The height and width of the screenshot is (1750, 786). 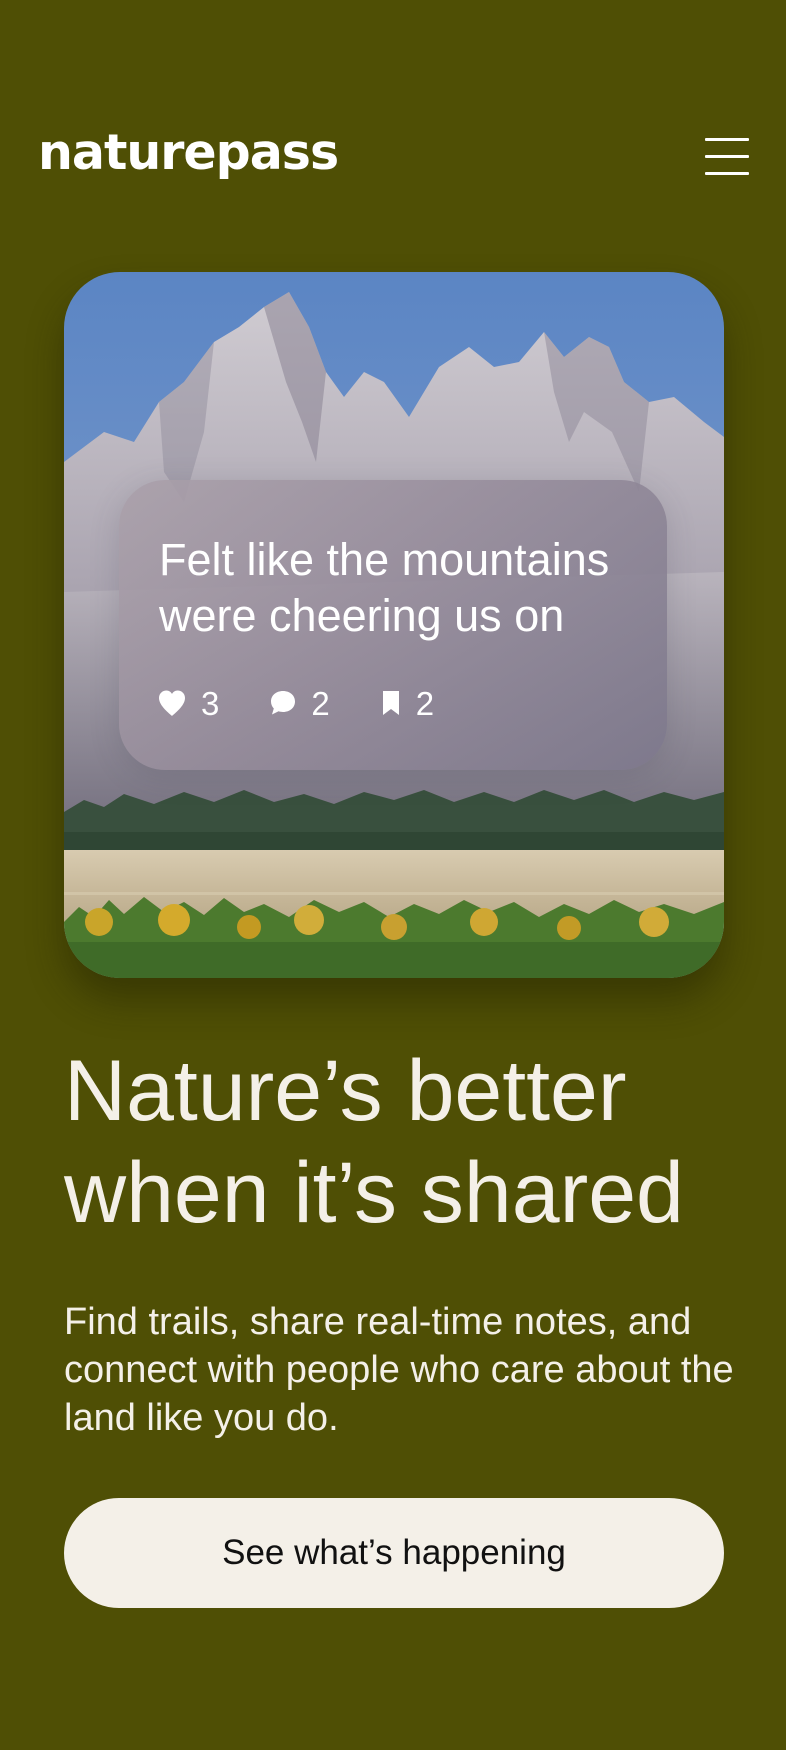 What do you see at coordinates (345, 1091) in the screenshot?
I see `headline-line-1: Nature’s better` at bounding box center [345, 1091].